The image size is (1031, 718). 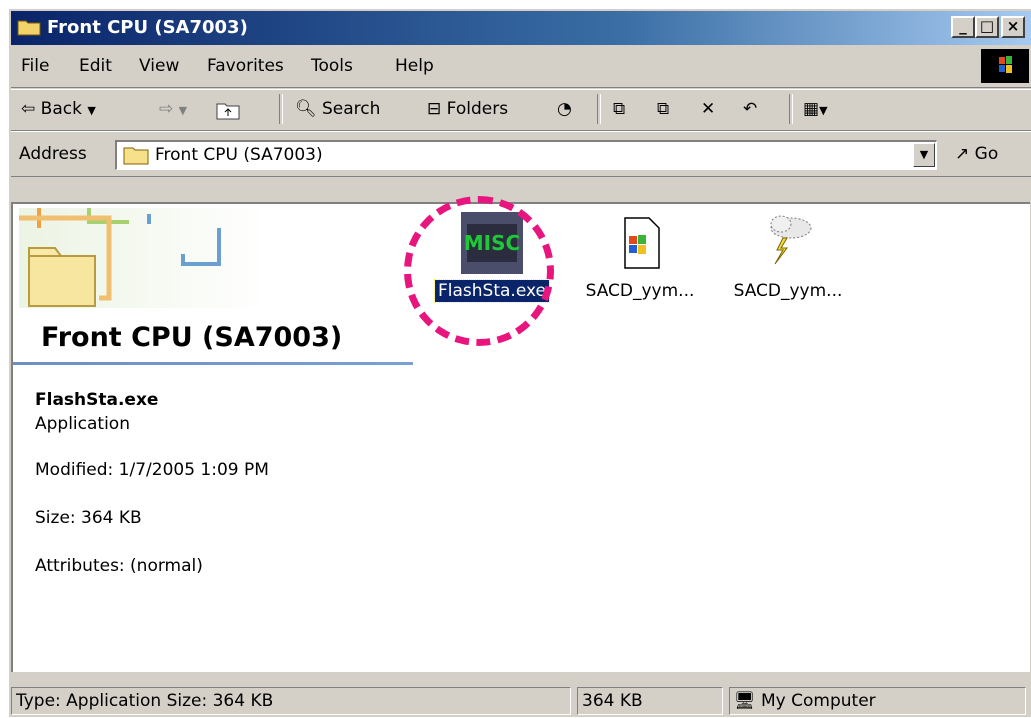 I want to click on address-input: Front CPU (SA7003) ▼, so click(x=526, y=155).